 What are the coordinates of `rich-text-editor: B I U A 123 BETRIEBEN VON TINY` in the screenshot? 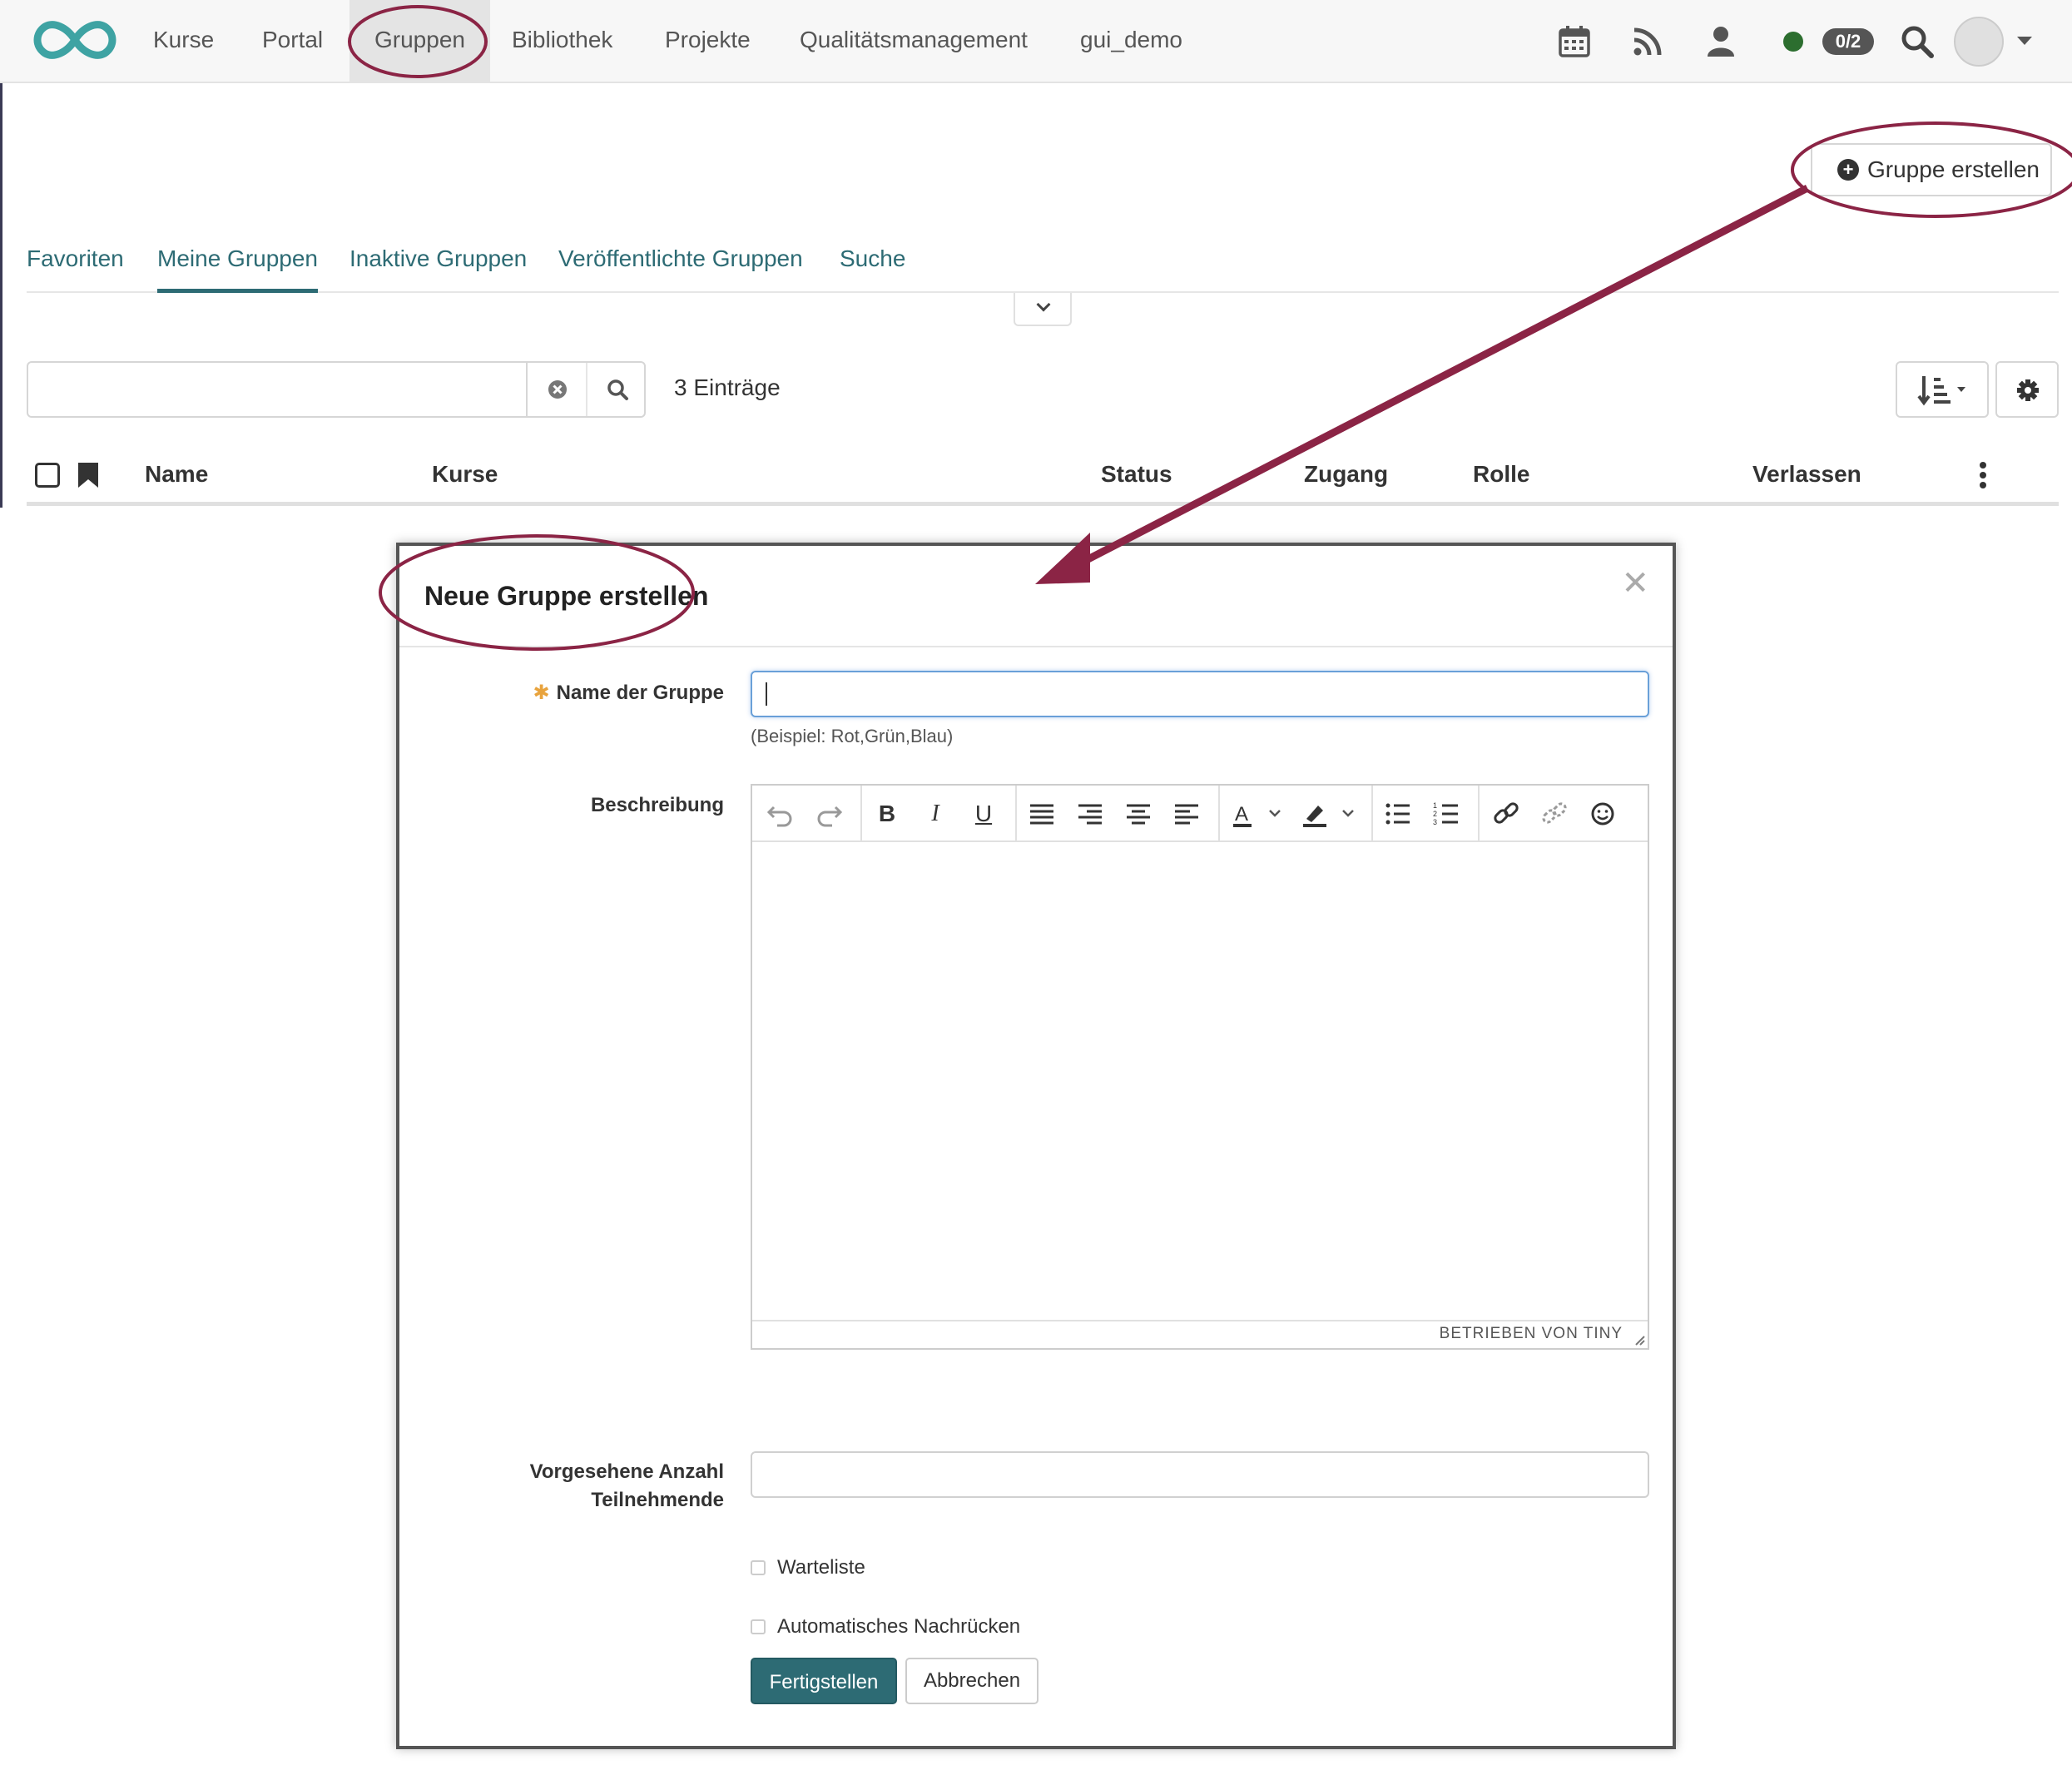 It's located at (1200, 1067).